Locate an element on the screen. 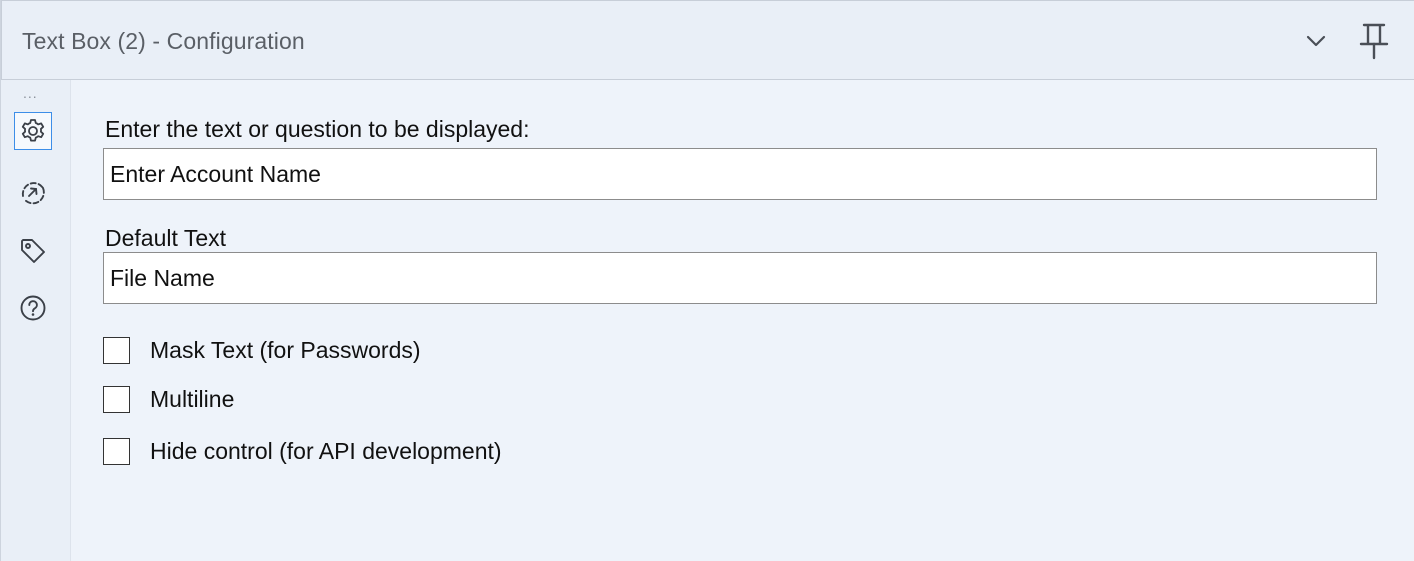  tag-icon is located at coordinates (33, 251).